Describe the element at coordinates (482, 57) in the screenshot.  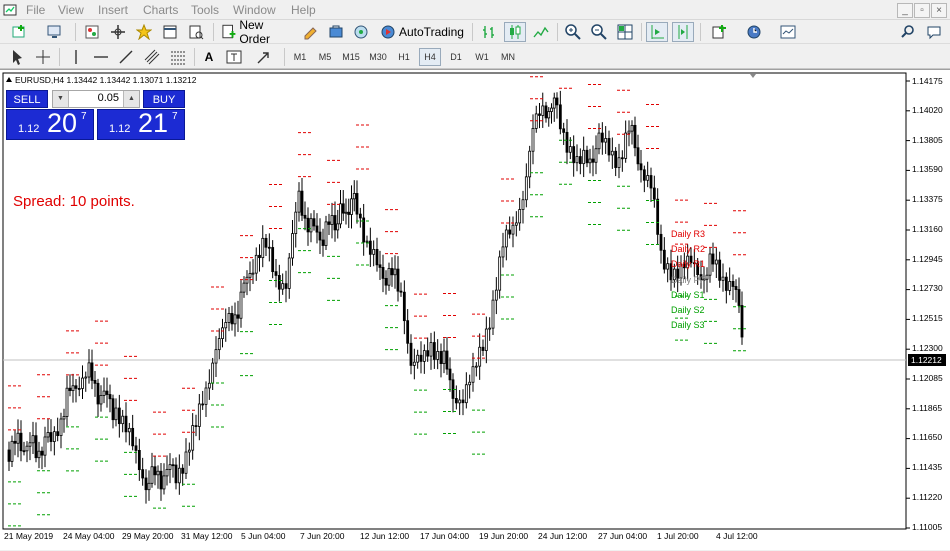
I see `timeframe-w1: W1` at that location.